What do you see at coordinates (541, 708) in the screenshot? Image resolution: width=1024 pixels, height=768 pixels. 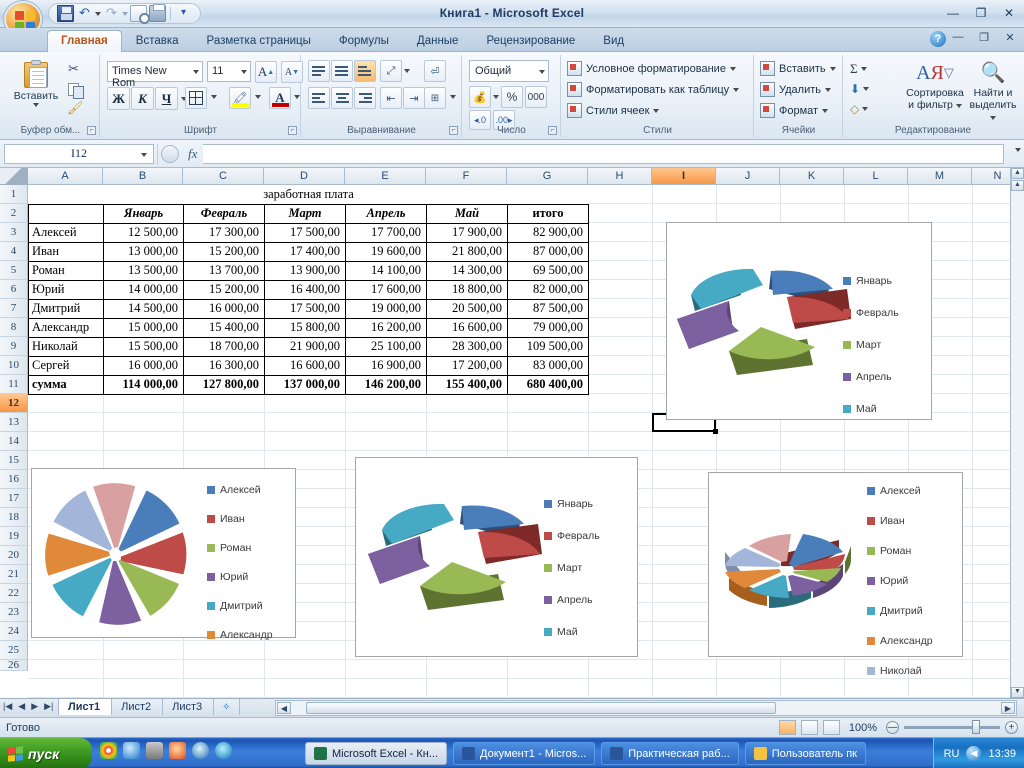 I see `horizontal-scroll-thumb` at bounding box center [541, 708].